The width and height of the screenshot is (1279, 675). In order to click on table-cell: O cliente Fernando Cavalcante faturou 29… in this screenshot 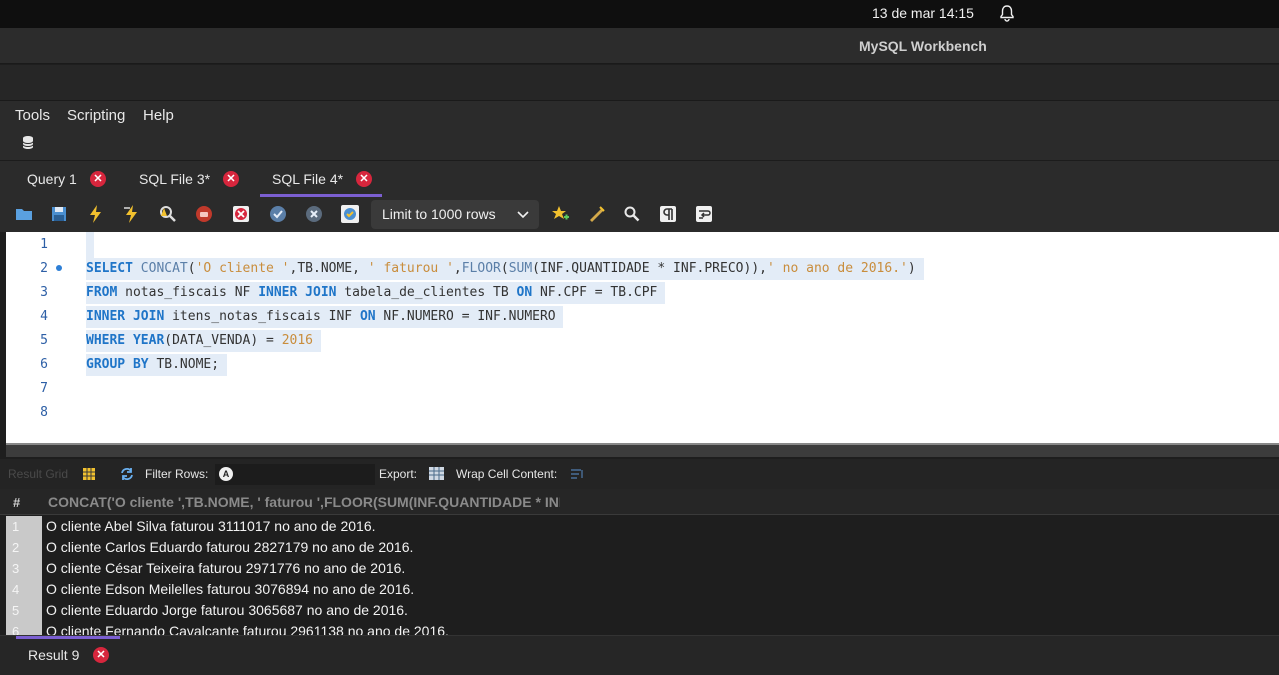, I will do `click(247, 629)`.